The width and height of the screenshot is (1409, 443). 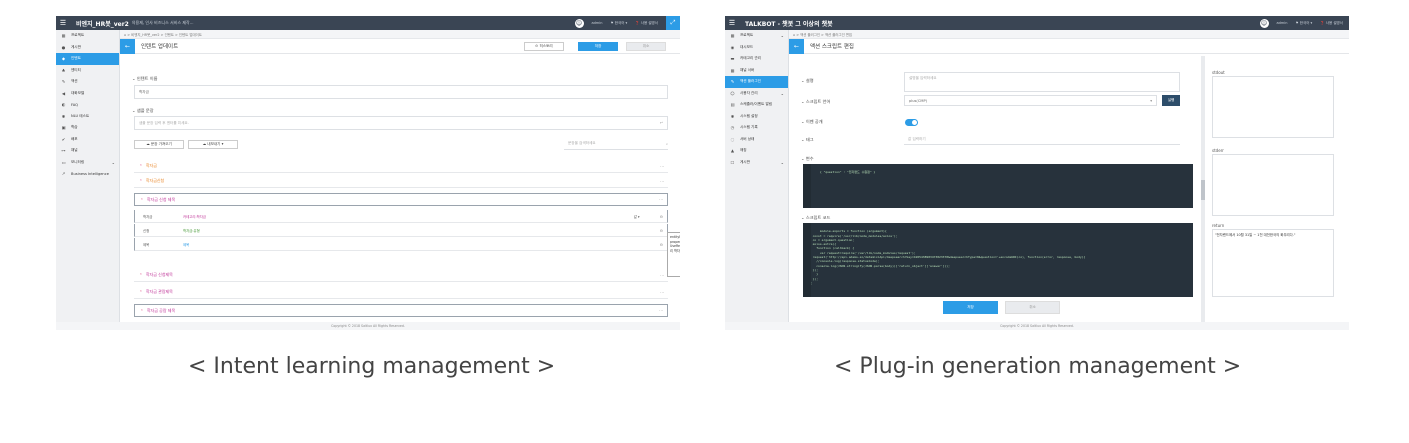 I want to click on sidebar-item: ✎ 액션, so click(x=87, y=82).